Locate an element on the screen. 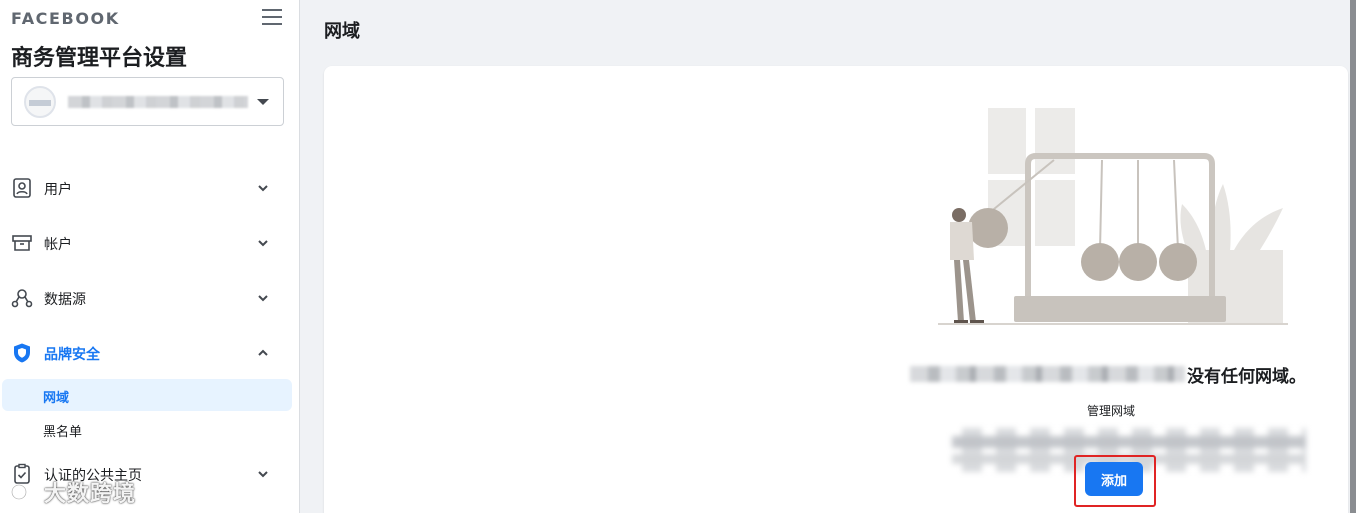 This screenshot has width=1356, height=513. sidebar-subitem-domains: 网域 is located at coordinates (147, 395).